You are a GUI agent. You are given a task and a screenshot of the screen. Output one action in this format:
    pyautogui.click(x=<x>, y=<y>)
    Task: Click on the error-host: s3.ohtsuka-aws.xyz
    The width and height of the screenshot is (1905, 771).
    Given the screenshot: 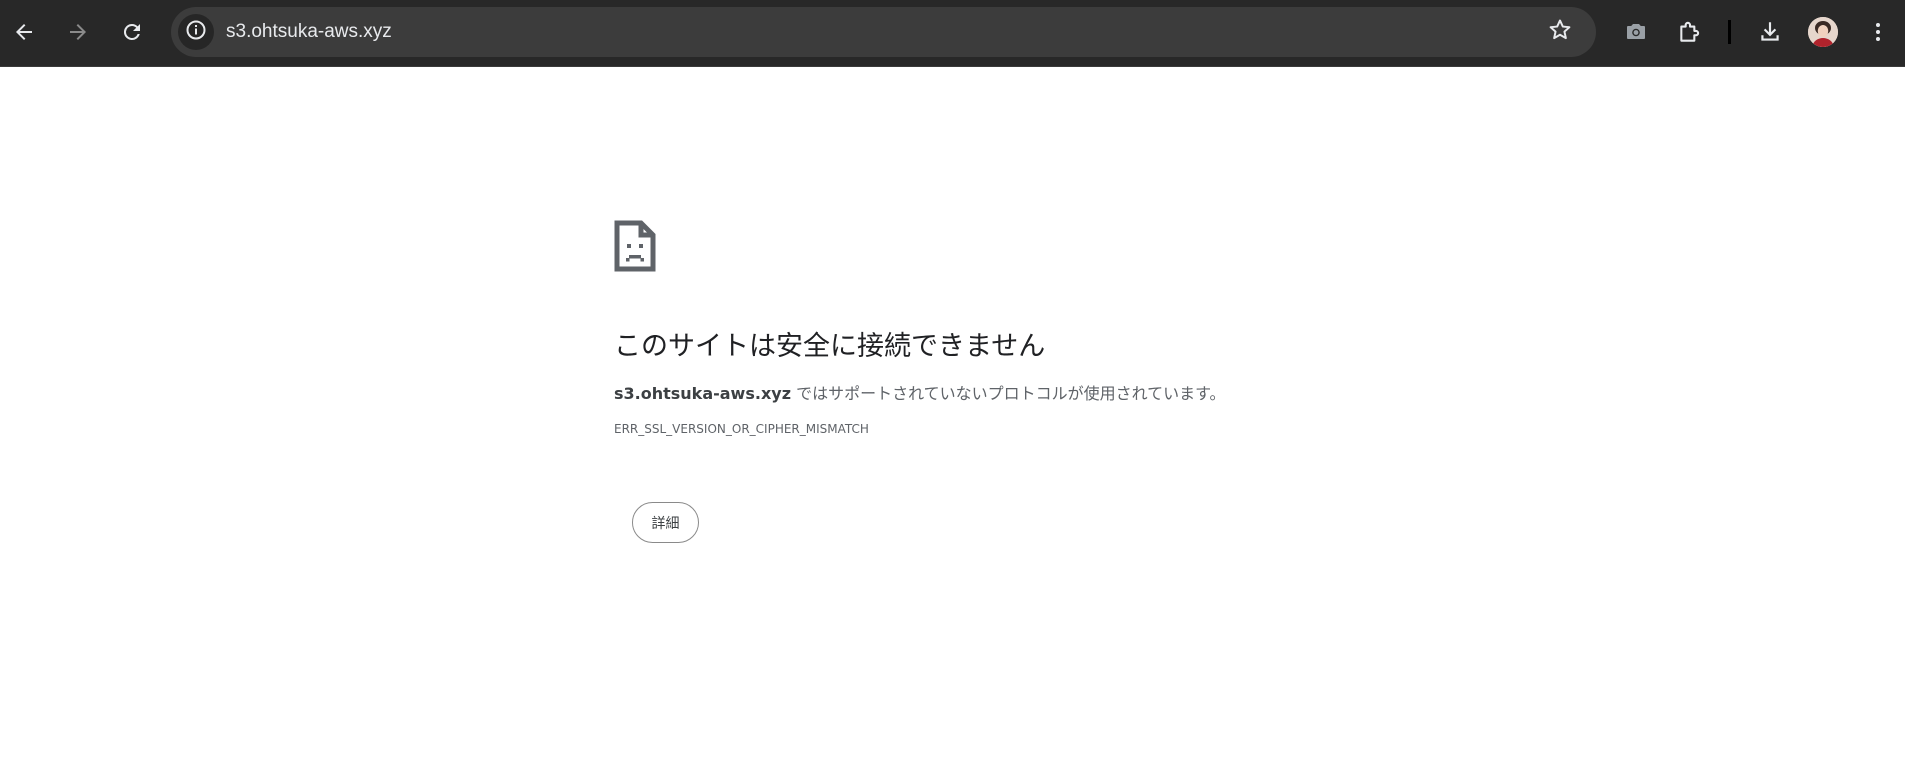 What is the action you would take?
    pyautogui.click(x=702, y=393)
    